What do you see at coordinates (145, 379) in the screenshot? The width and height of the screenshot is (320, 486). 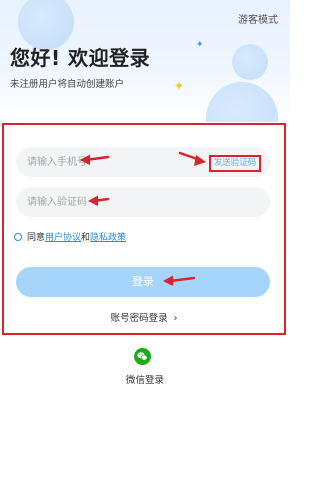 I see `wechat-login-label: 微信登录` at bounding box center [145, 379].